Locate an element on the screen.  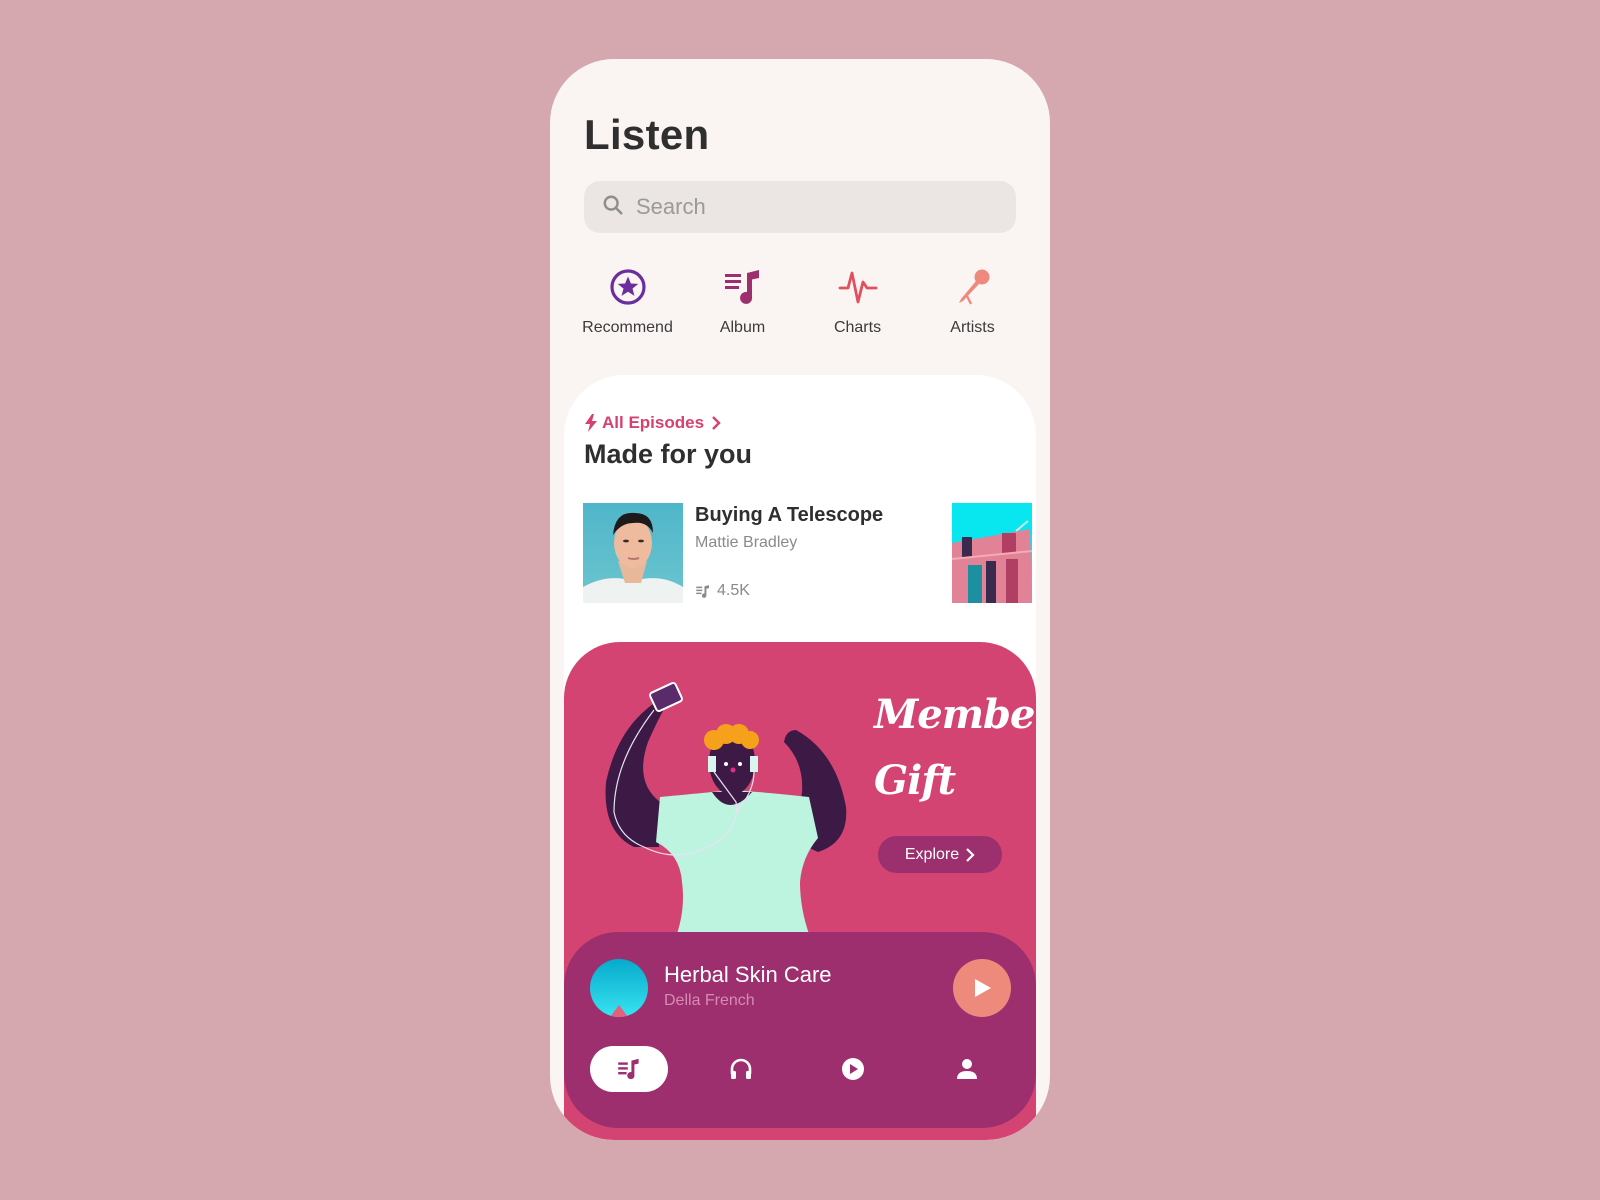
all-episodes-link: All Episodes is located at coordinates (655, 423).